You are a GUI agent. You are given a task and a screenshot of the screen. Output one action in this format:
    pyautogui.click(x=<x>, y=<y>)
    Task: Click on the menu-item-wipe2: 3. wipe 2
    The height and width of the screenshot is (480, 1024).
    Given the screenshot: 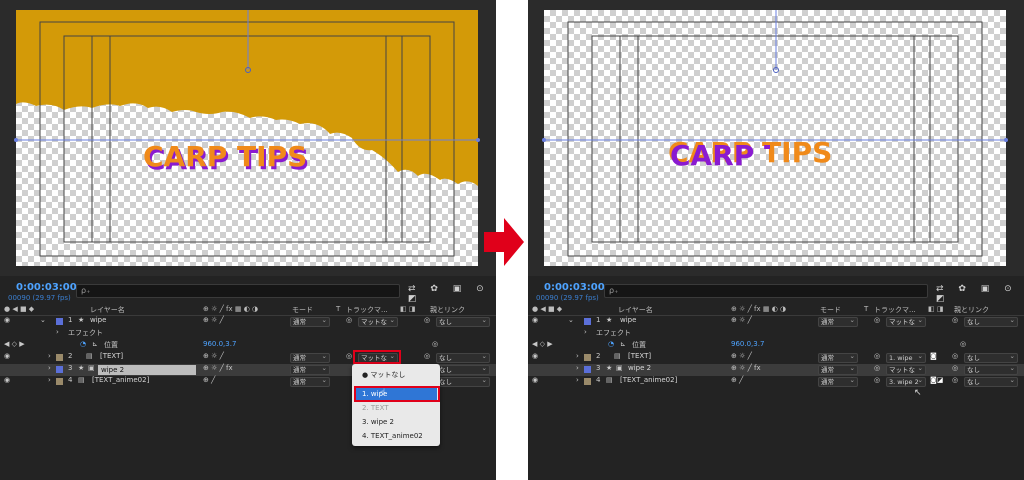 What is the action you would take?
    pyautogui.click(x=378, y=422)
    